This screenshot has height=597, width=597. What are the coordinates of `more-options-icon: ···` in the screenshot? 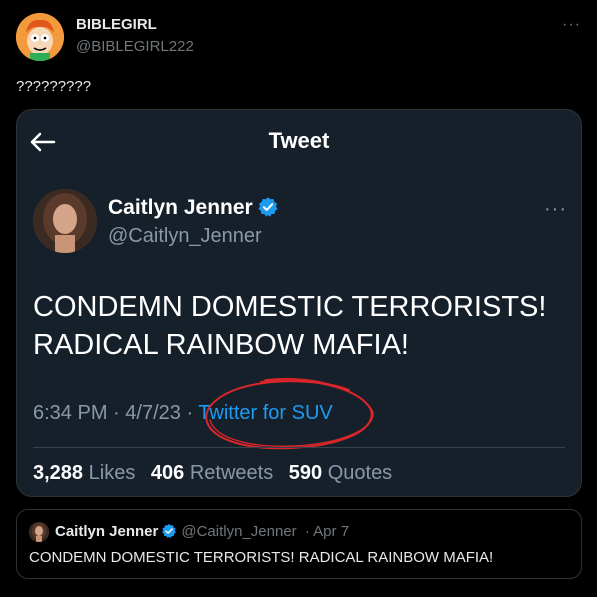 It's located at (571, 25).